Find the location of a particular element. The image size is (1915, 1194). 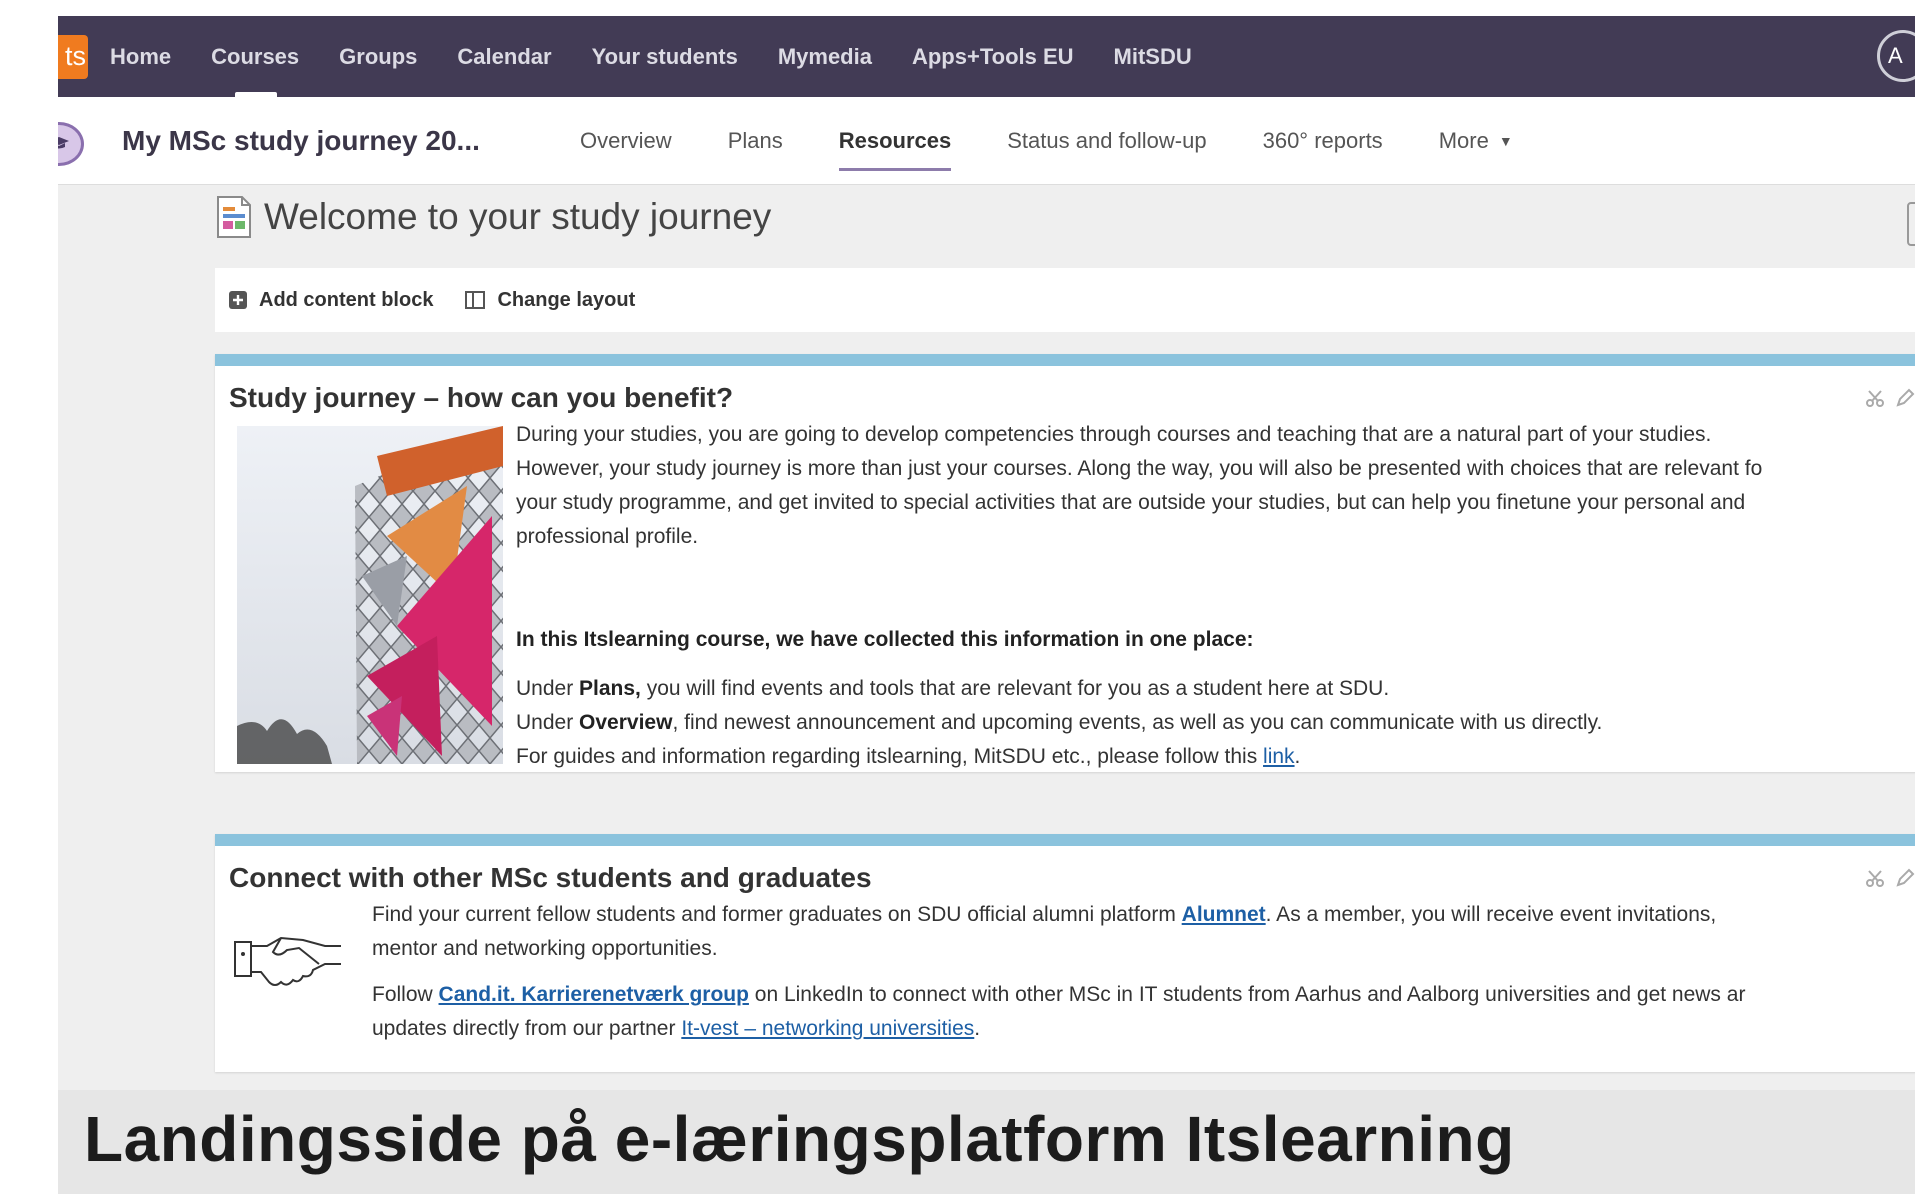

page-heading: Welcome to your study journey is located at coordinates (493, 217).